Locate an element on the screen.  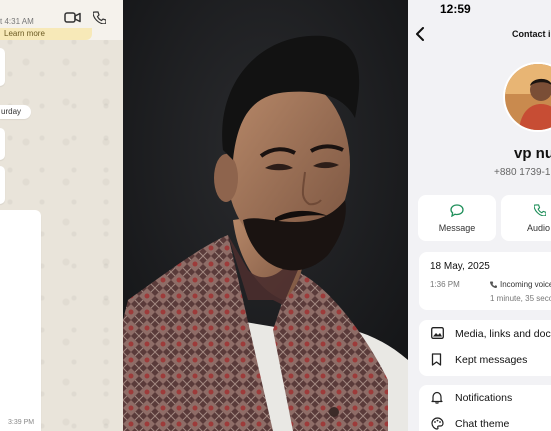
message-icon is located at coordinates (457, 210).